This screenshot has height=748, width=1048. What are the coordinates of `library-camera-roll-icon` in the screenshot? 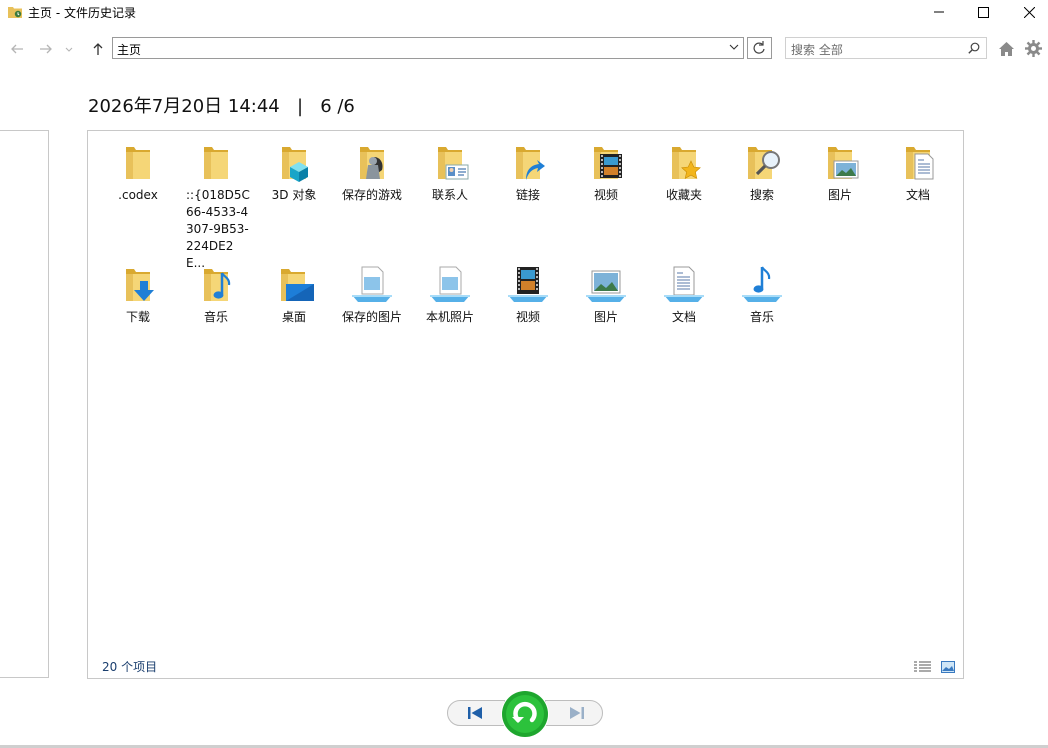 It's located at (450, 284).